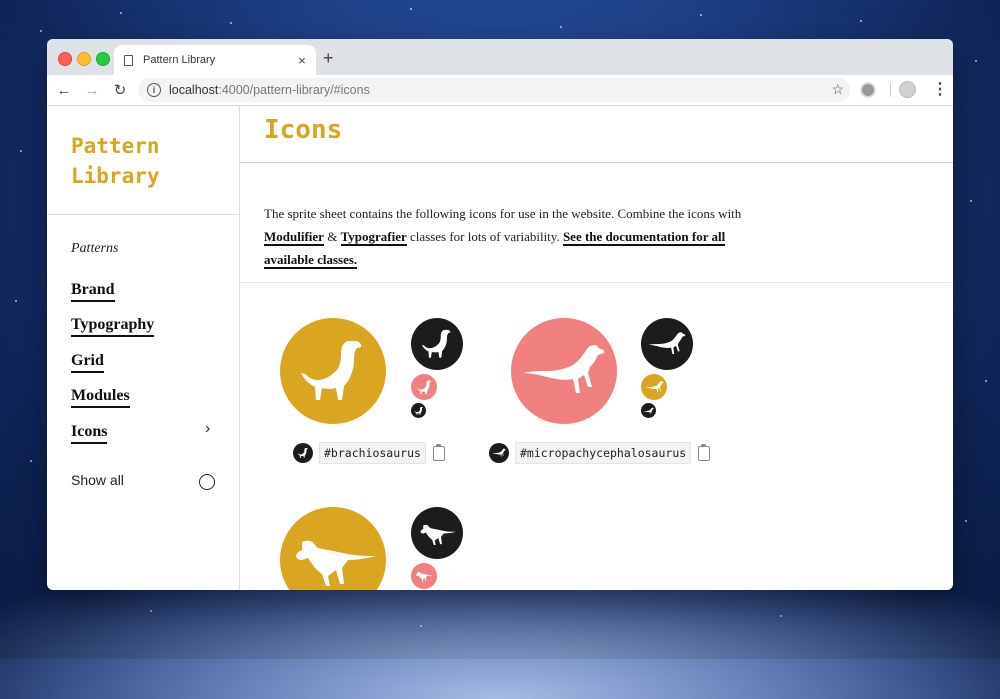 This screenshot has height=699, width=1000. I want to click on toolbar-divider, so click(890, 90).